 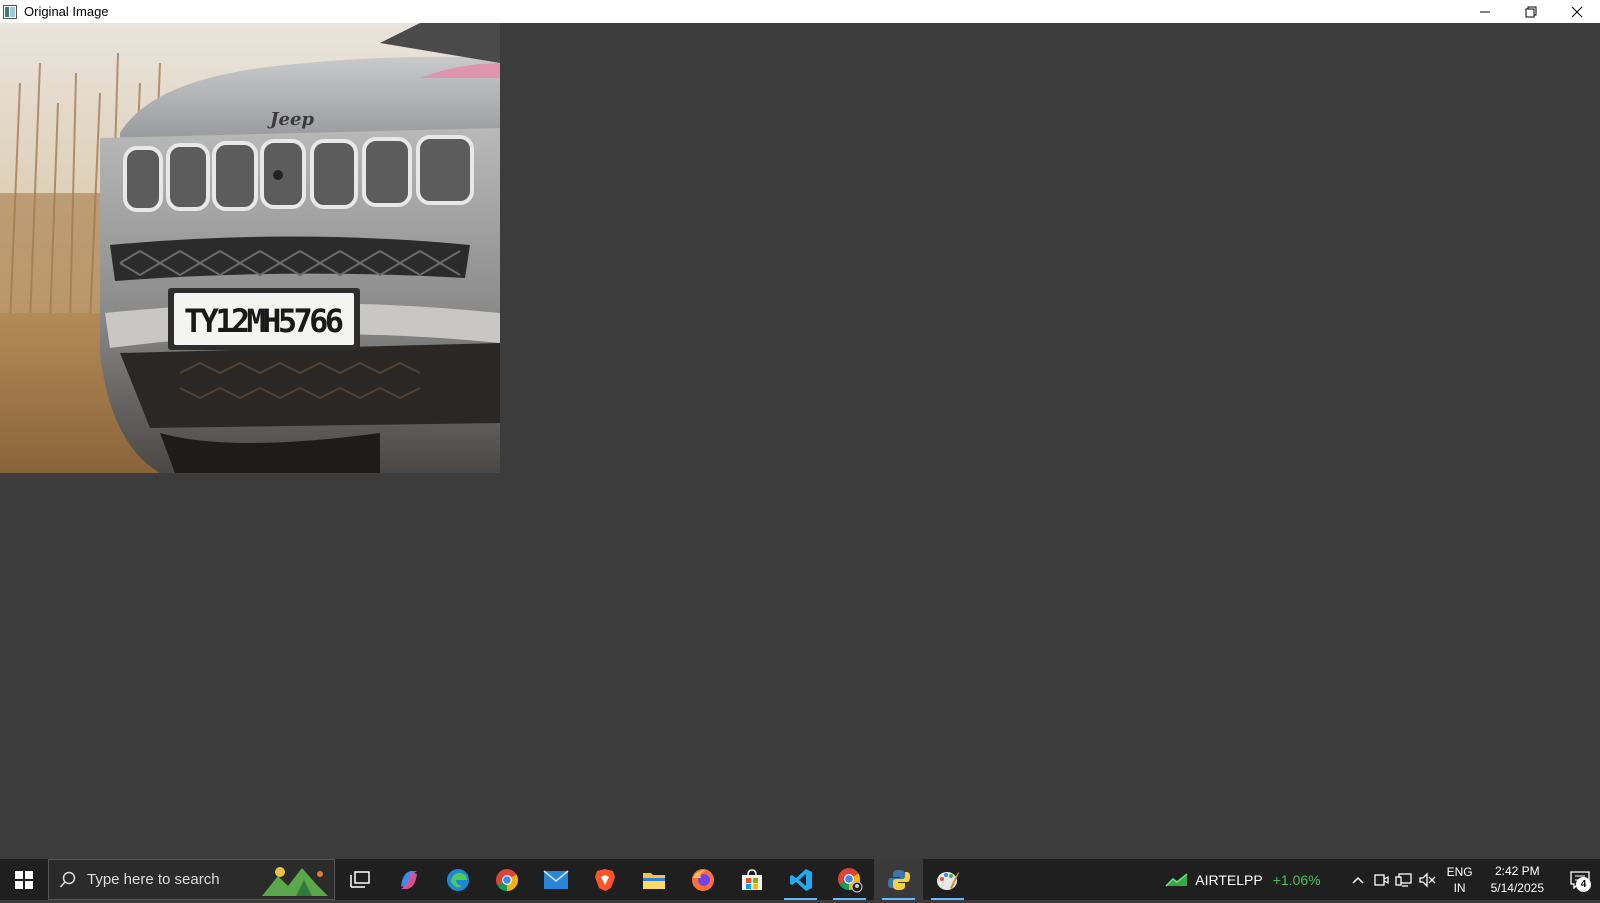 What do you see at coordinates (898, 879) in the screenshot?
I see `python-icon` at bounding box center [898, 879].